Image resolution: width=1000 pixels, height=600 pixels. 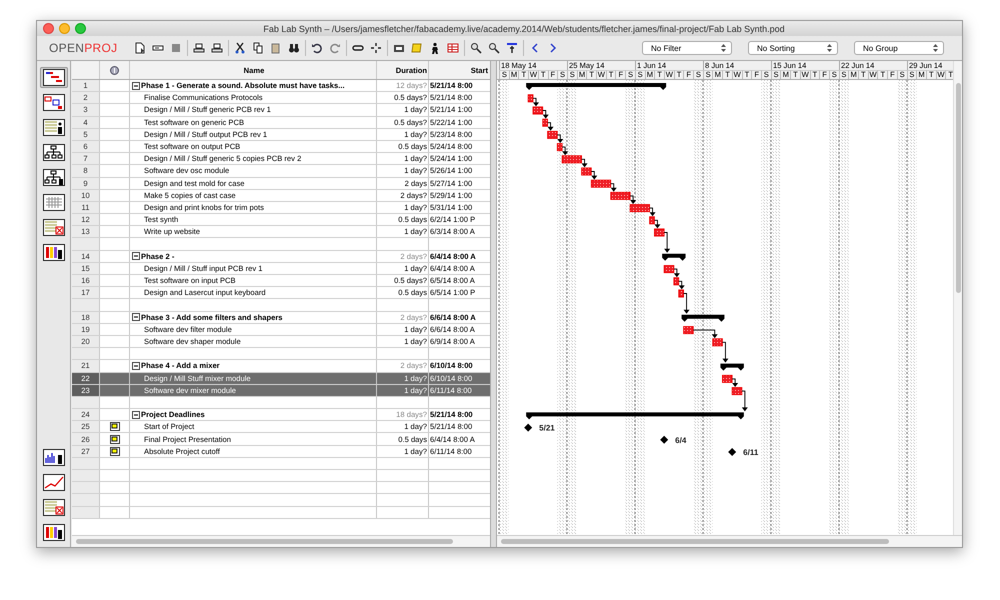 I want to click on zoom-out-icon, so click(x=494, y=48).